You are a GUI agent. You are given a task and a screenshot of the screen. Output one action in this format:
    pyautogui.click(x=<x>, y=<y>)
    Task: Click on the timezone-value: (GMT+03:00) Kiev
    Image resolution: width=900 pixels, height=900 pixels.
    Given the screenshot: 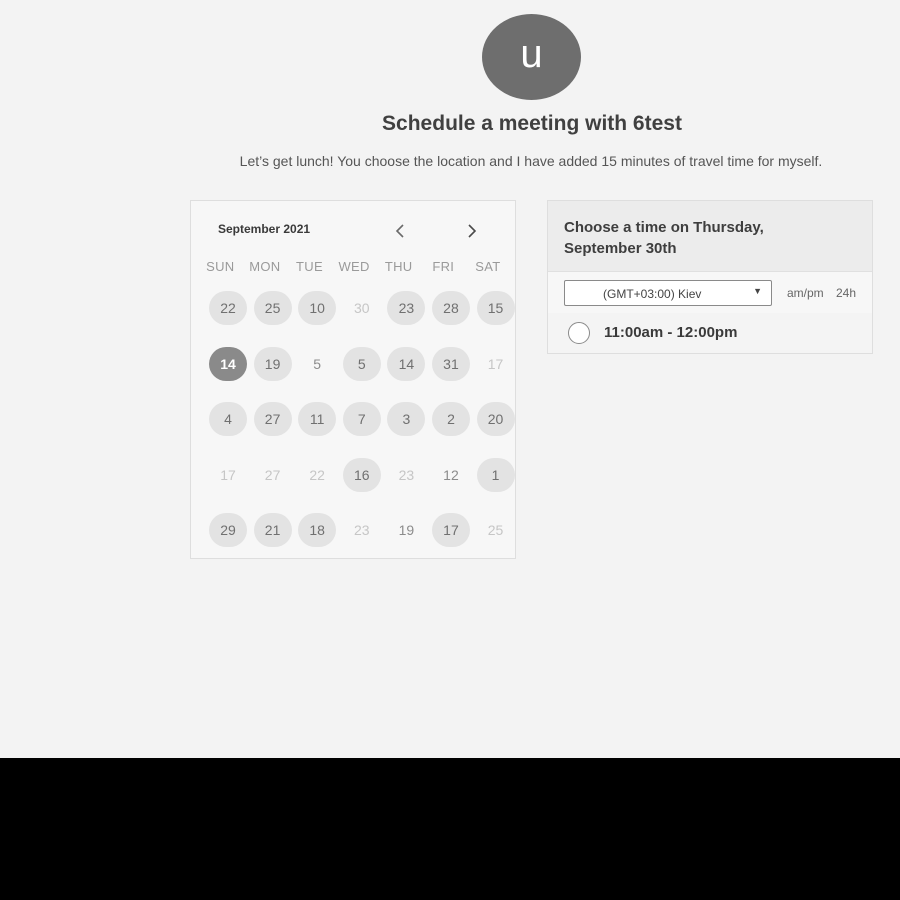 What is the action you would take?
    pyautogui.click(x=652, y=294)
    